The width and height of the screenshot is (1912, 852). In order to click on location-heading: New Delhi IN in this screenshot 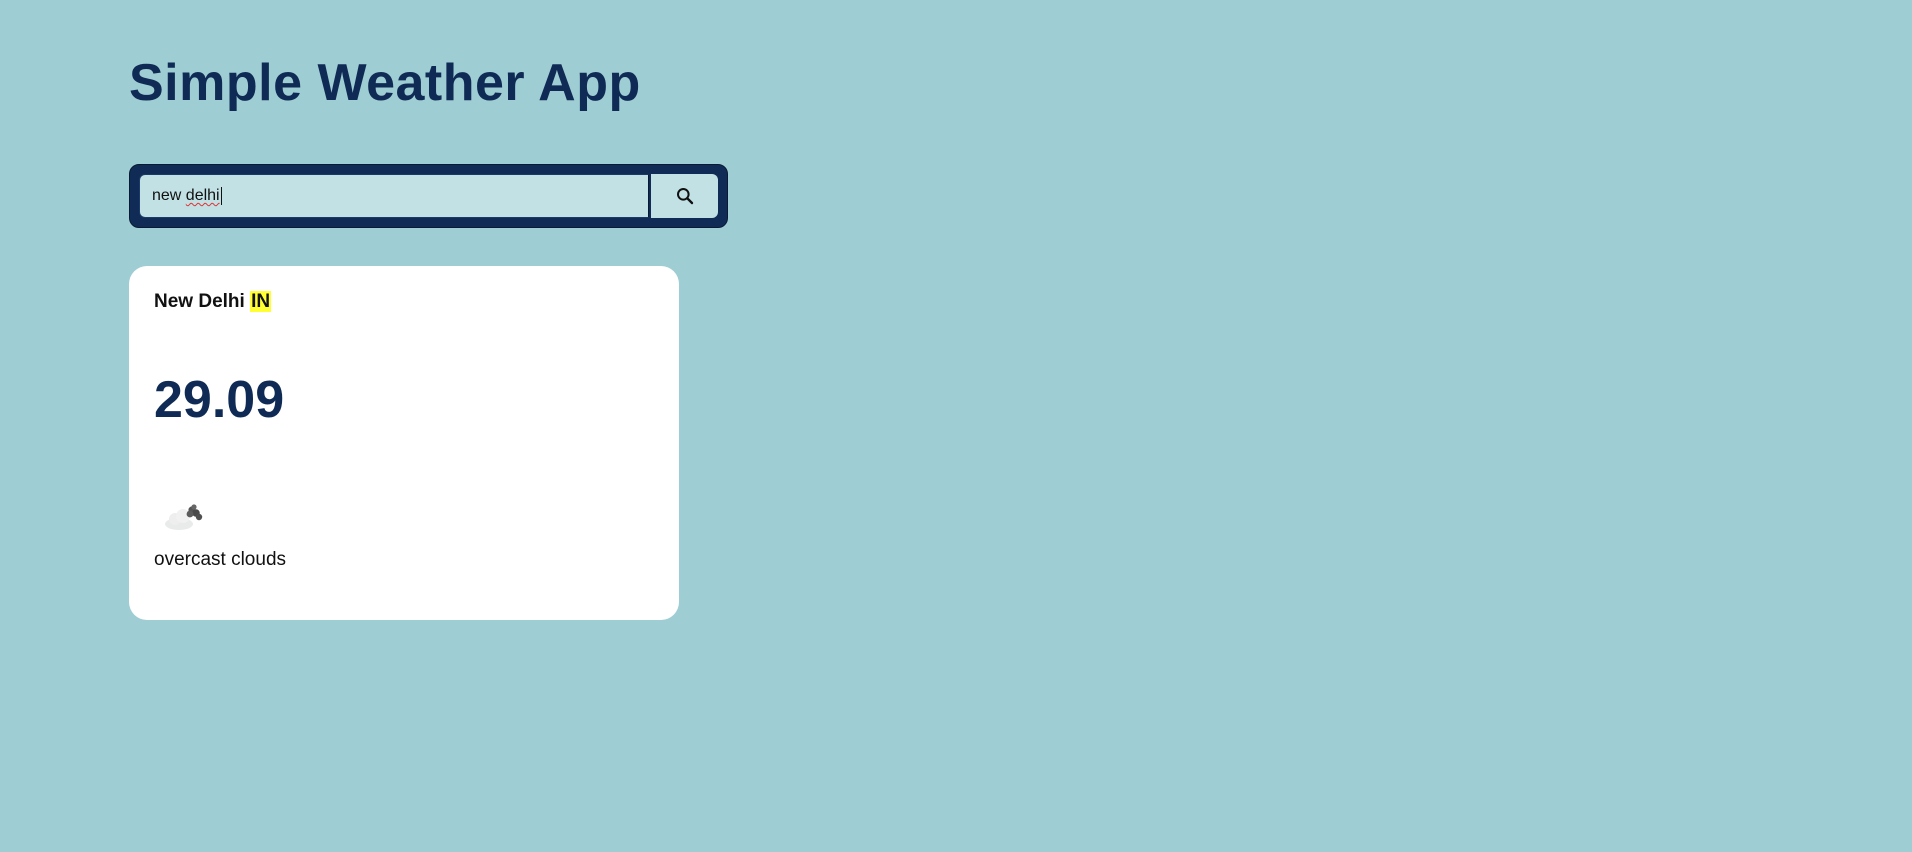, I will do `click(213, 302)`.